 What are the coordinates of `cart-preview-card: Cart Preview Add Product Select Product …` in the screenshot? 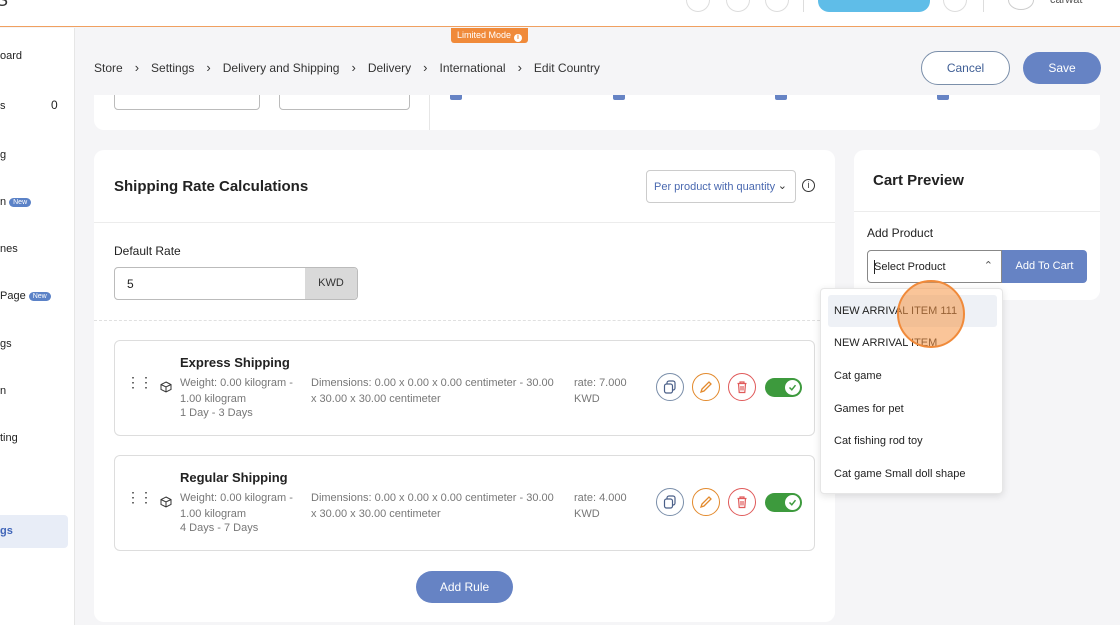 It's located at (977, 225).